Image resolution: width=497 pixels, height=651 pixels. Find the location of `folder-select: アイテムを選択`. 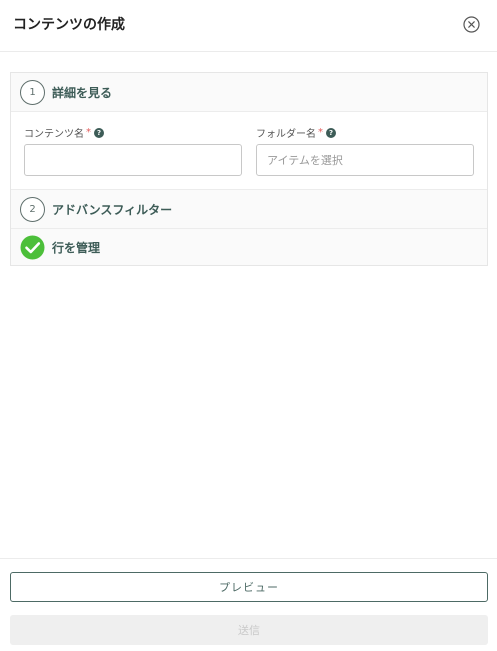

folder-select: アイテムを選択 is located at coordinates (365, 160).